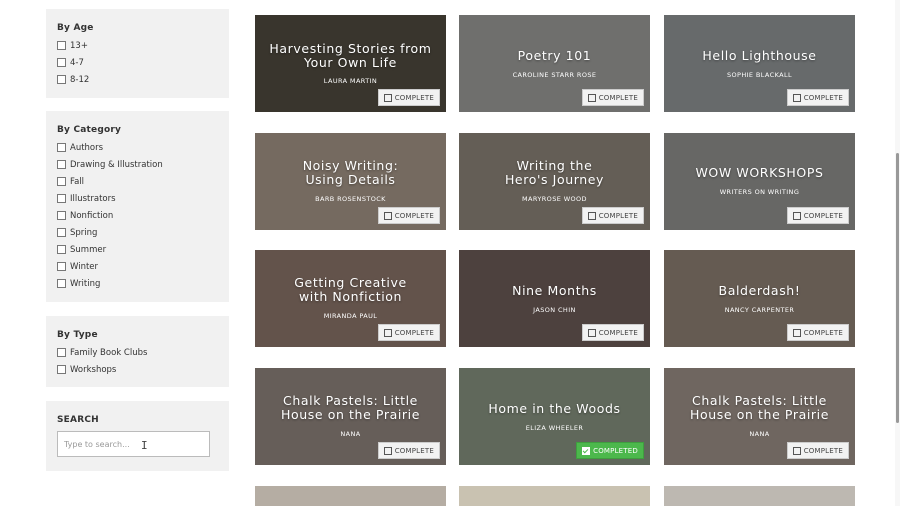 Image resolution: width=900 pixels, height=506 pixels. Describe the element at coordinates (137, 79) in the screenshot. I see `filter-option-age-8-12: 8-12` at that location.